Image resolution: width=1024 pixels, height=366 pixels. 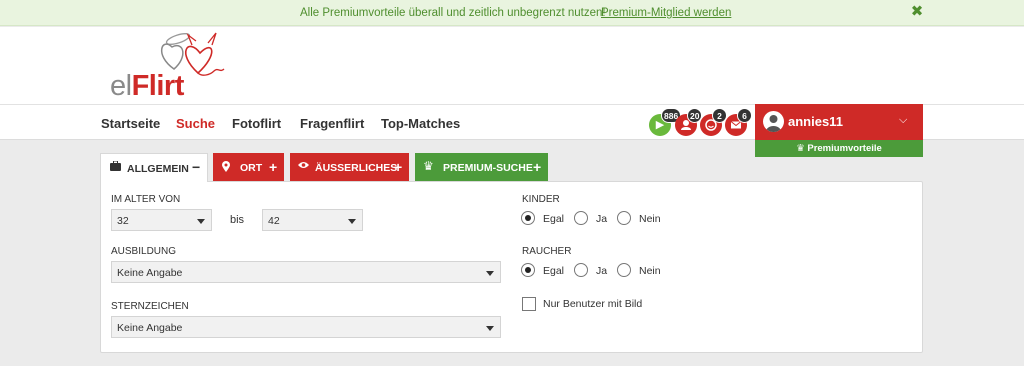 I want to click on sternzeichen-select: Keine Angabe, so click(x=306, y=327).